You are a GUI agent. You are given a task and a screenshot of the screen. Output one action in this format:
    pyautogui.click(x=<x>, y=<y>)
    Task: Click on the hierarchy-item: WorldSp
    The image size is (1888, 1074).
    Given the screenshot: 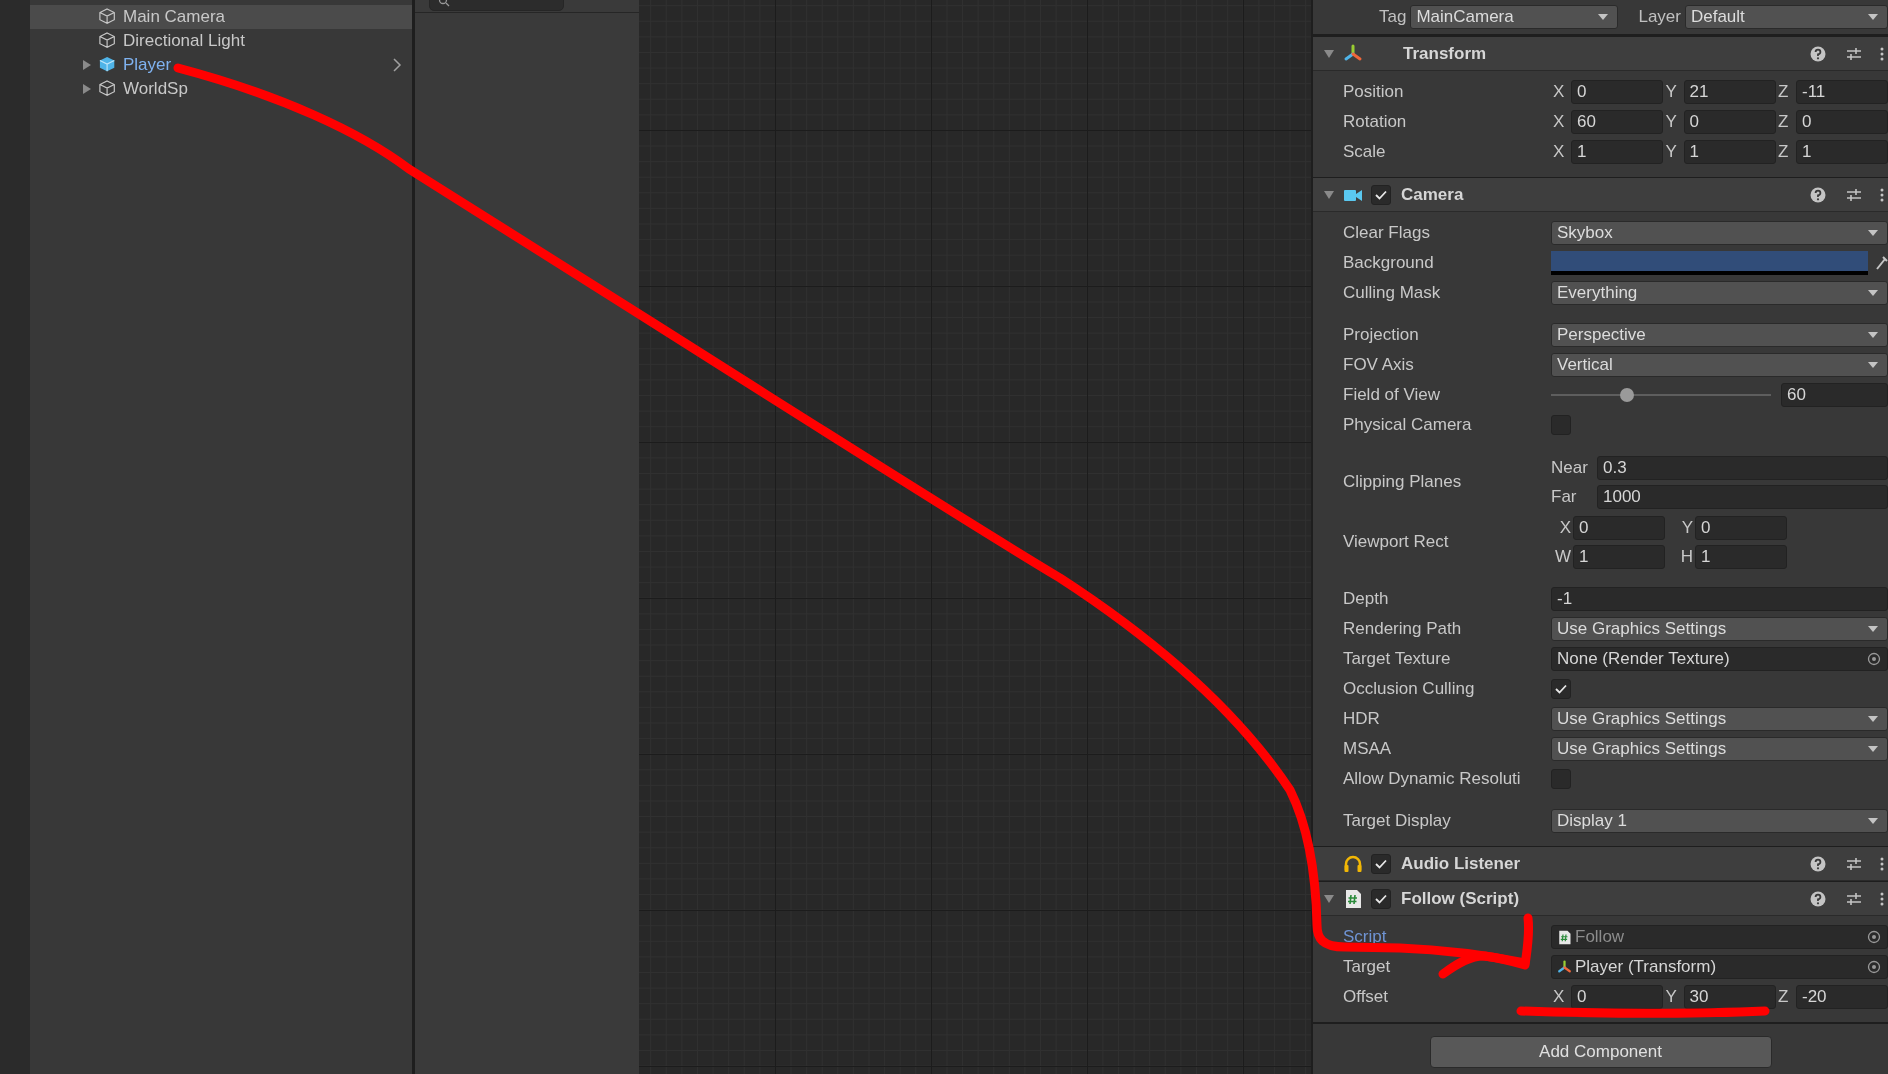 What is the action you would take?
    pyautogui.click(x=221, y=89)
    